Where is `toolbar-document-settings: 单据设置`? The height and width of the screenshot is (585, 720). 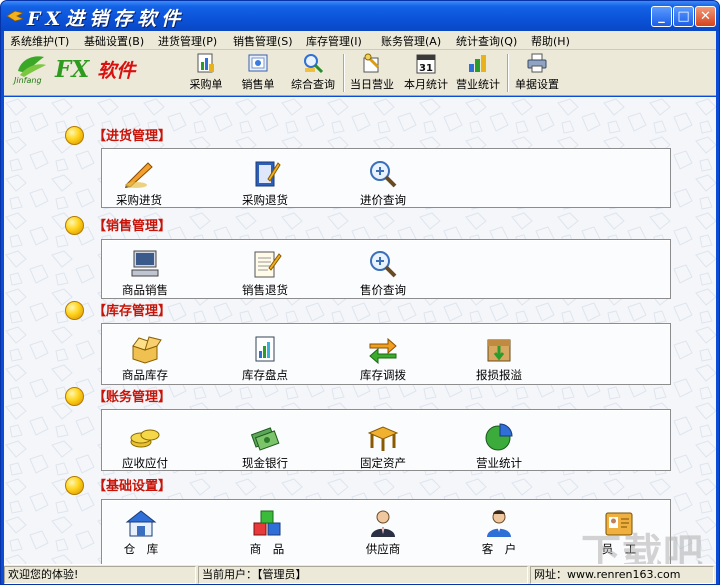 toolbar-document-settings: 单据设置 is located at coordinates (537, 73).